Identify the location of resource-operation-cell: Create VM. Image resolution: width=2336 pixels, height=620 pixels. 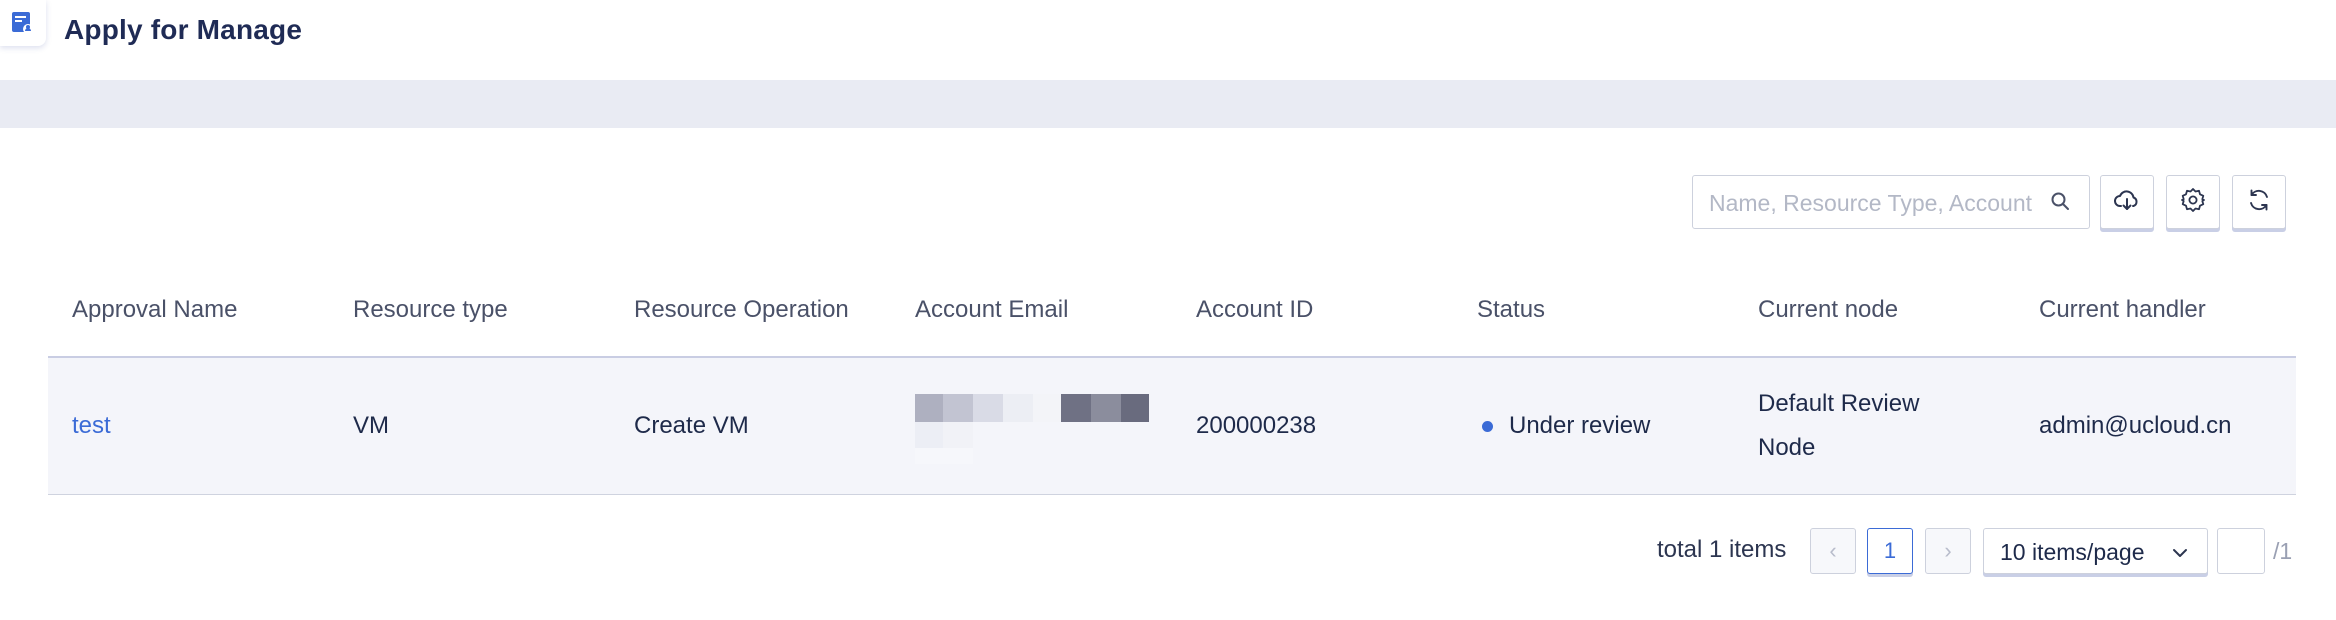
(691, 425).